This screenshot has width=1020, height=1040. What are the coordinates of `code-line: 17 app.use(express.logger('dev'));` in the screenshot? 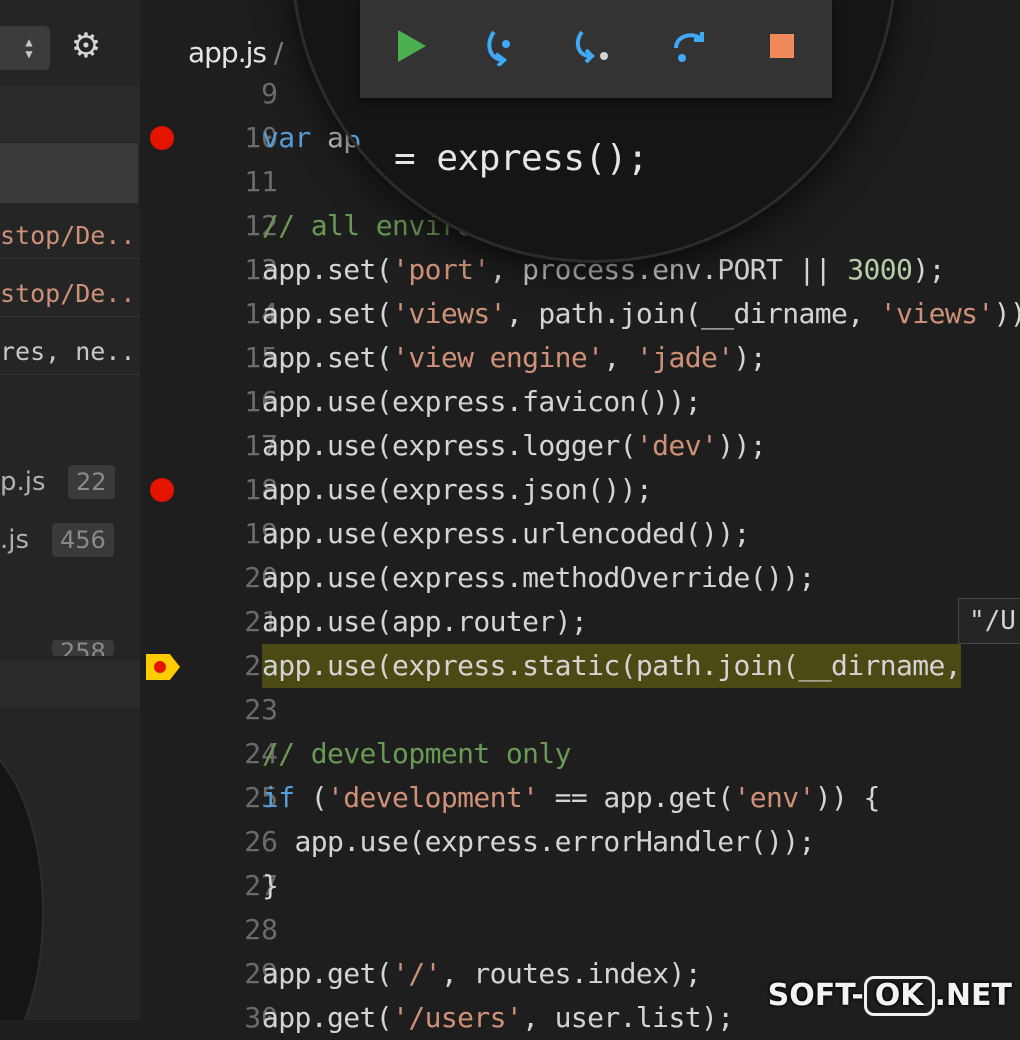 It's located at (580, 446).